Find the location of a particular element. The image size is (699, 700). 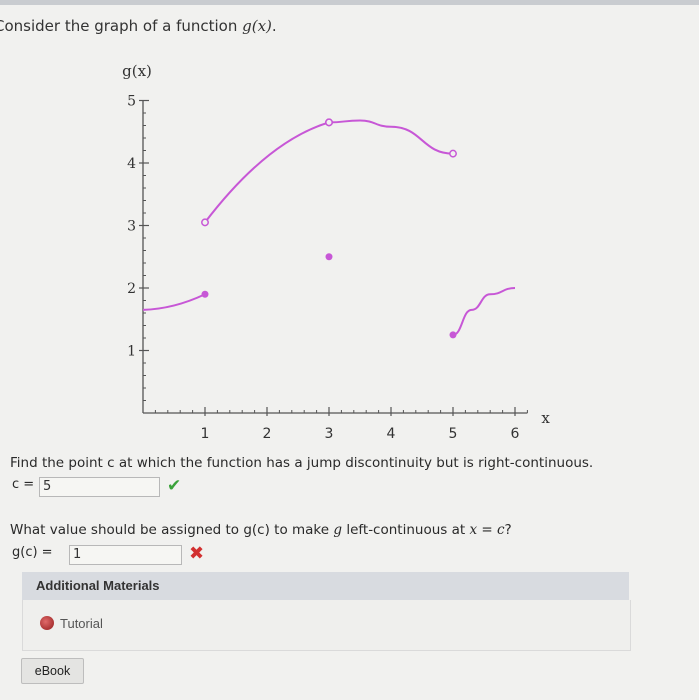

y-tick-label: 1 is located at coordinates (131, 352).